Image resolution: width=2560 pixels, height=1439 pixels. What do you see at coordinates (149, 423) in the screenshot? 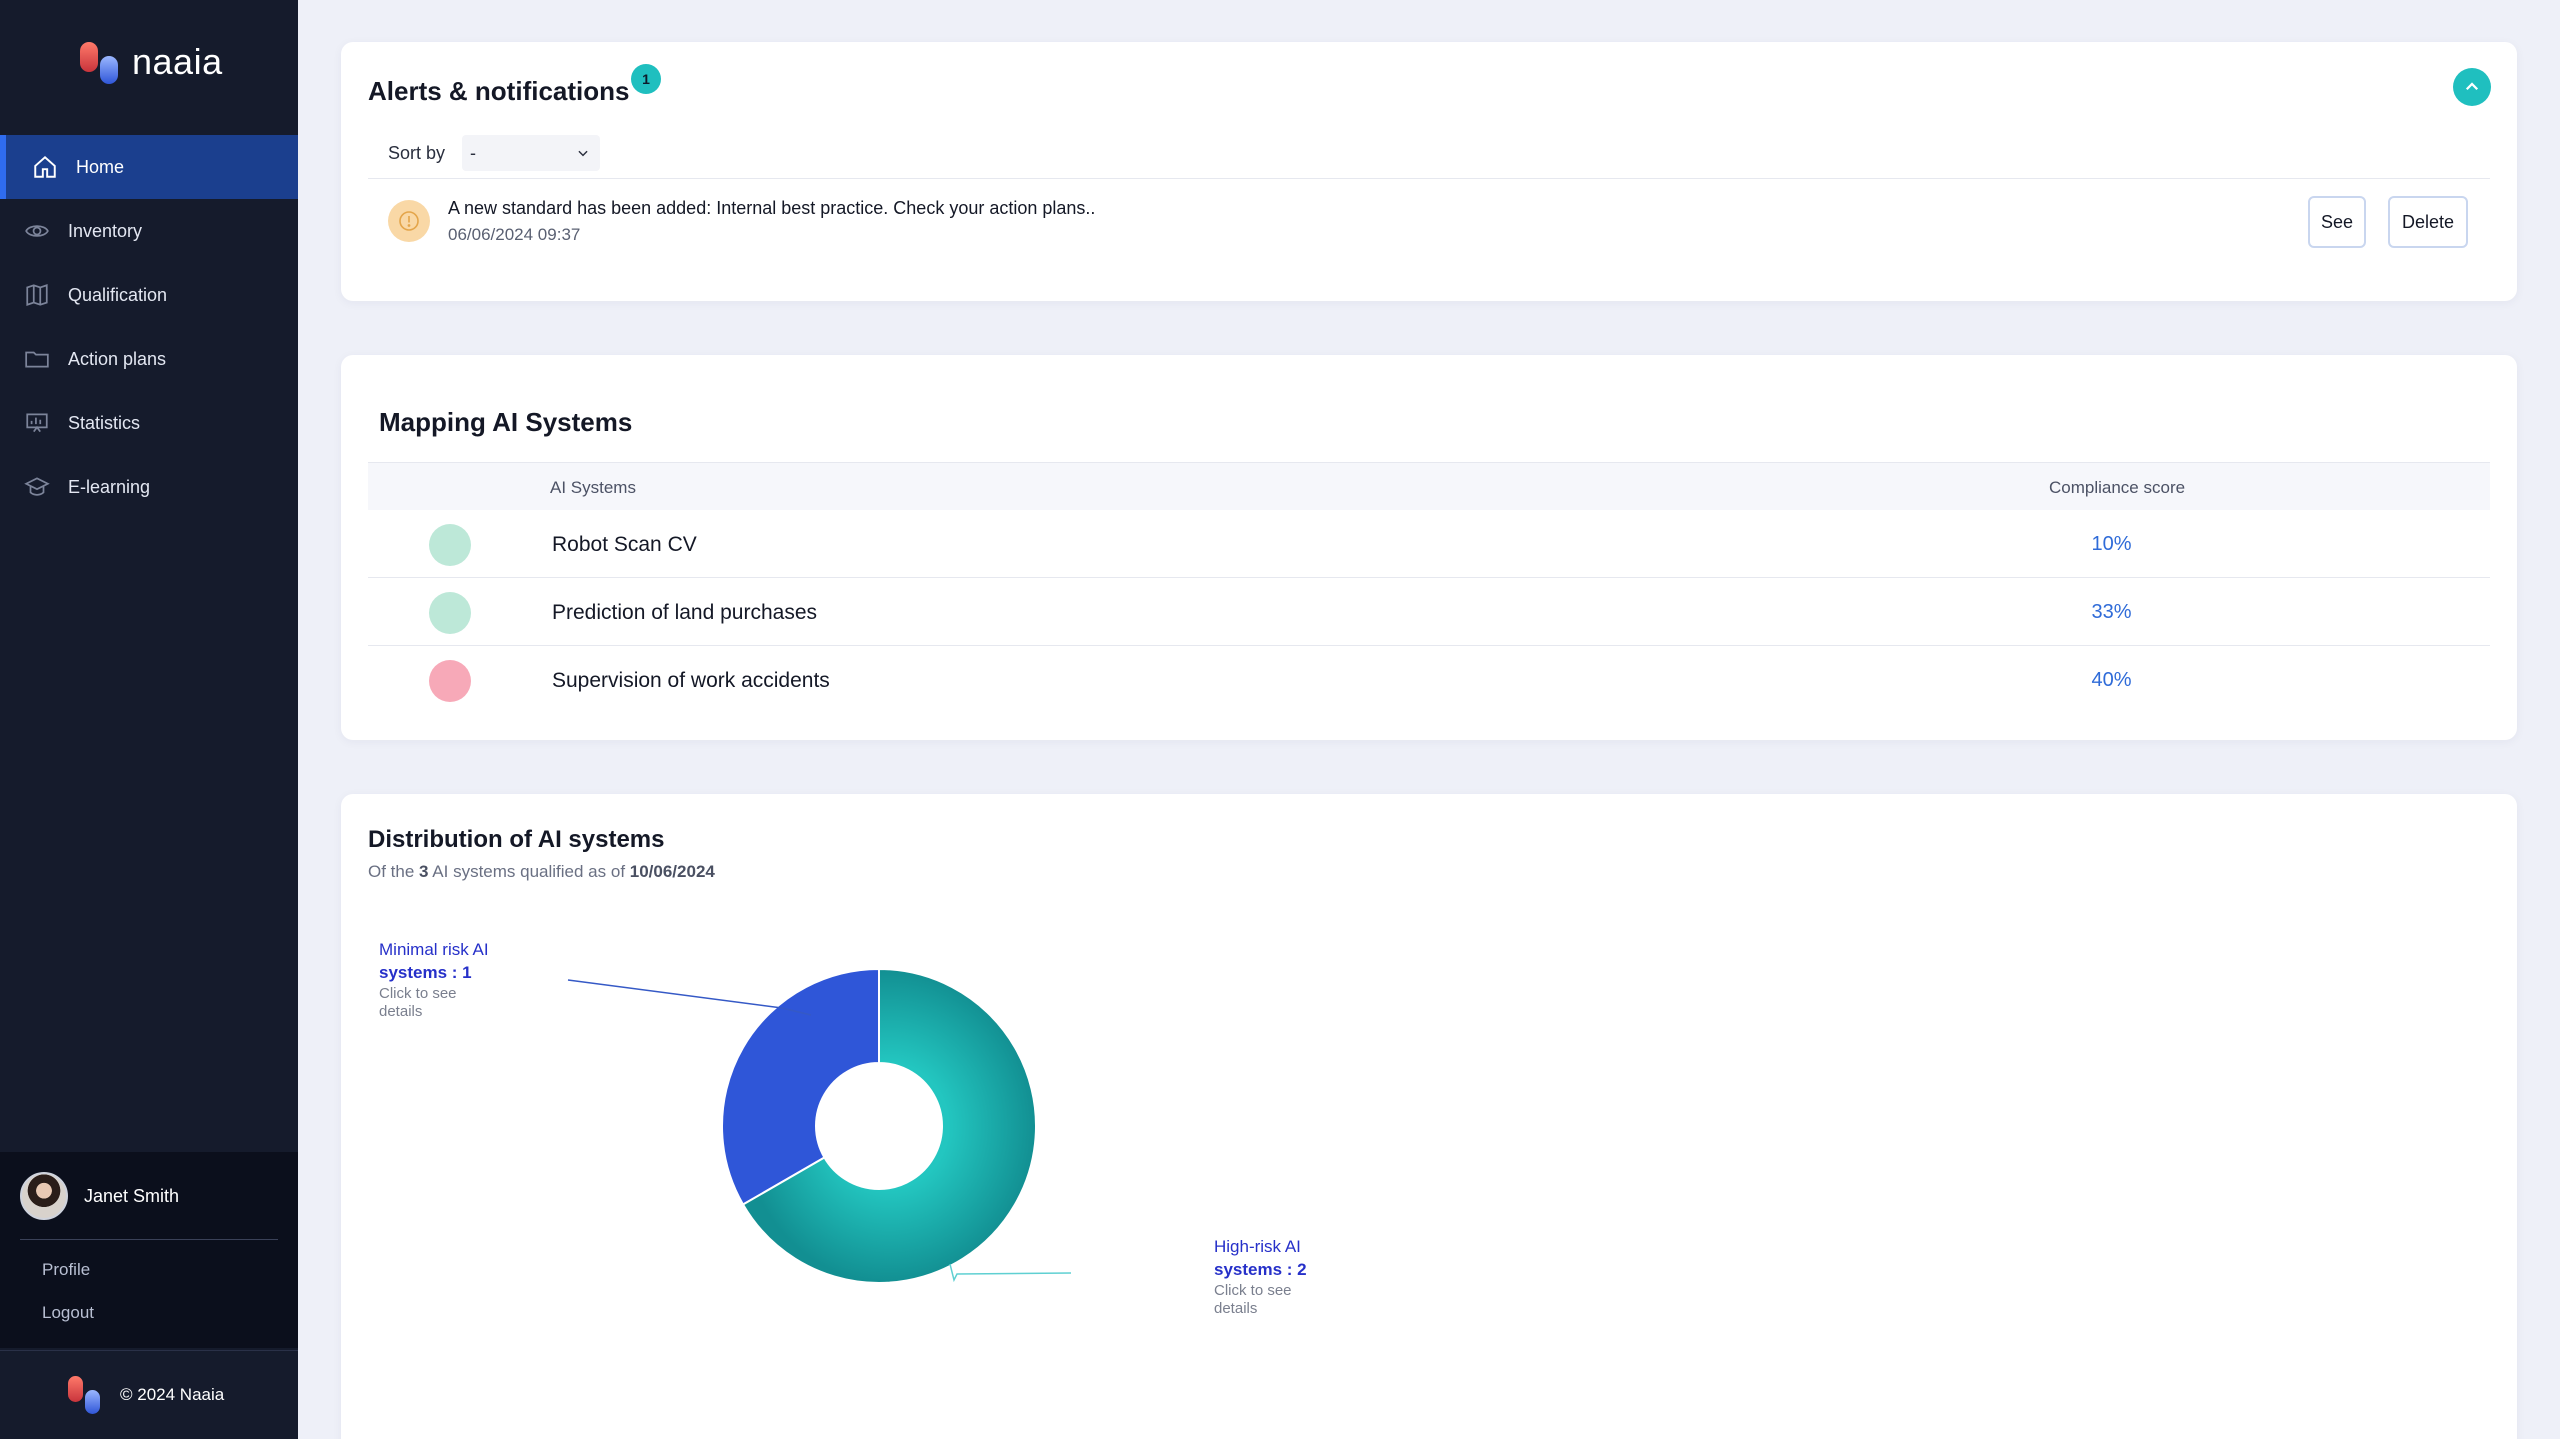
I see `sidebar-item-statistics: Statistics` at bounding box center [149, 423].